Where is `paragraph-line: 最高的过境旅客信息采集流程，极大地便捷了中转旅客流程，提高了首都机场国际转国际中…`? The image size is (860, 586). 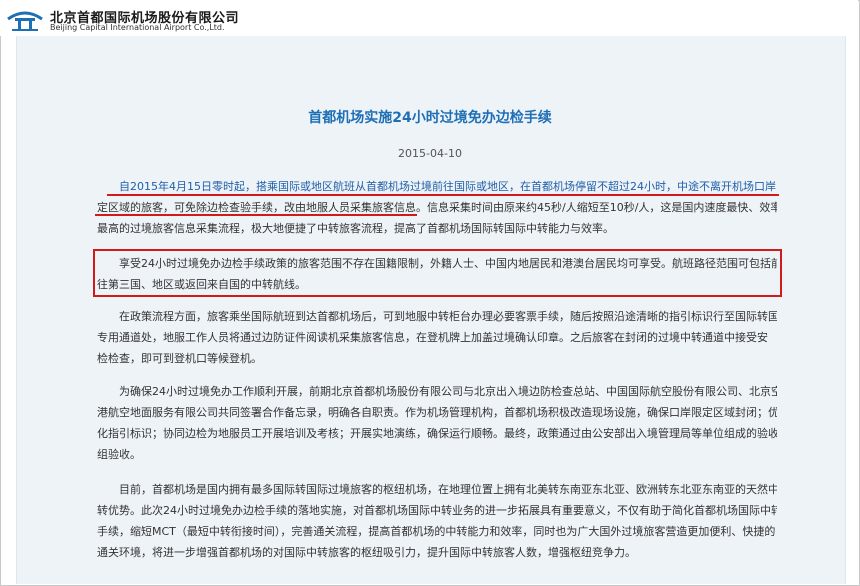
paragraph-line: 最高的过境旅客信息采集流程，极大地便捷了中转旅客流程，提高了首都机场国际转国际中… is located at coordinates (355, 228).